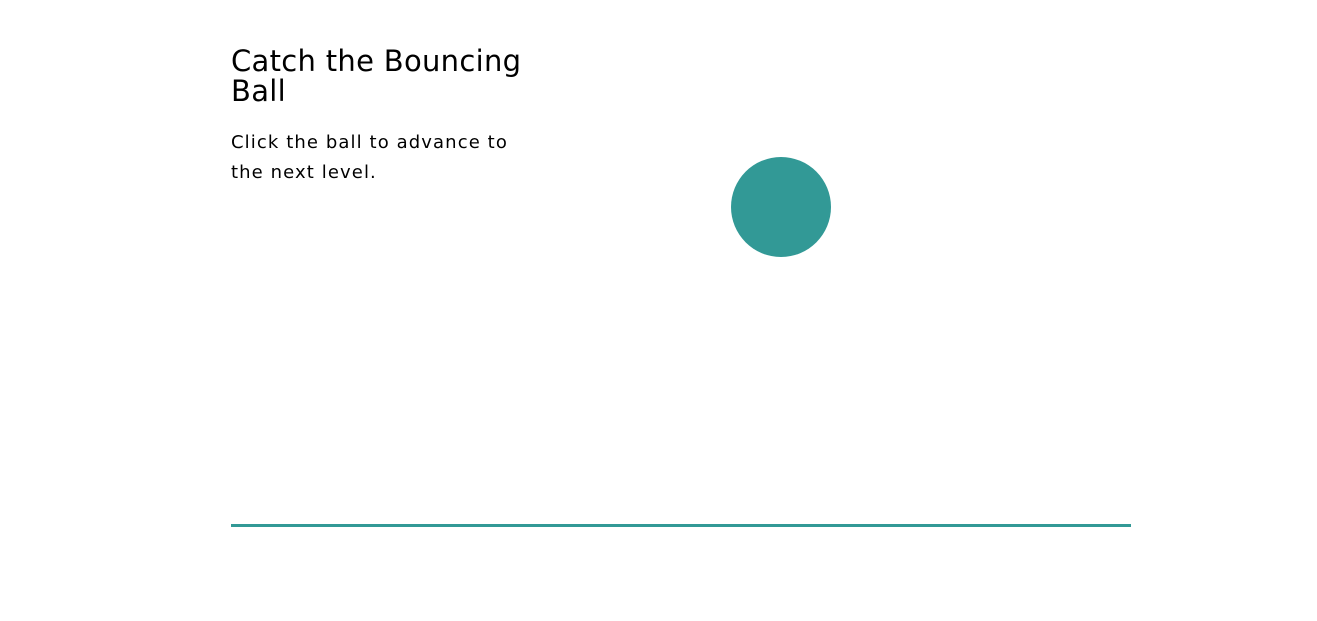 The image size is (1317, 621). Describe the element at coordinates (781, 207) in the screenshot. I see `bouncing-ball` at that location.